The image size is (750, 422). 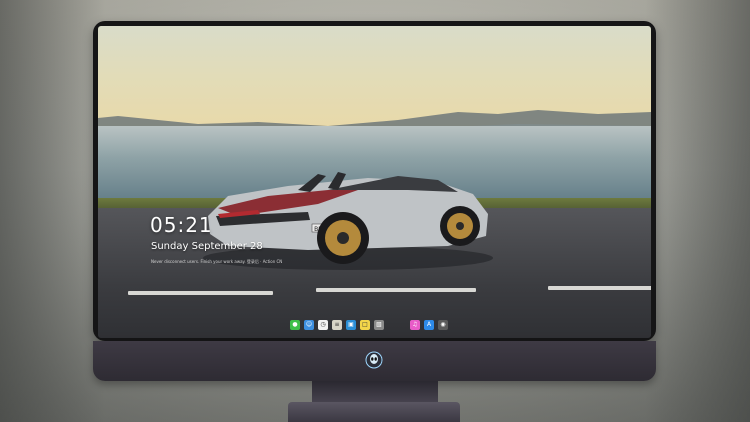 What do you see at coordinates (374, 412) in the screenshot?
I see `monitor-stand` at bounding box center [374, 412].